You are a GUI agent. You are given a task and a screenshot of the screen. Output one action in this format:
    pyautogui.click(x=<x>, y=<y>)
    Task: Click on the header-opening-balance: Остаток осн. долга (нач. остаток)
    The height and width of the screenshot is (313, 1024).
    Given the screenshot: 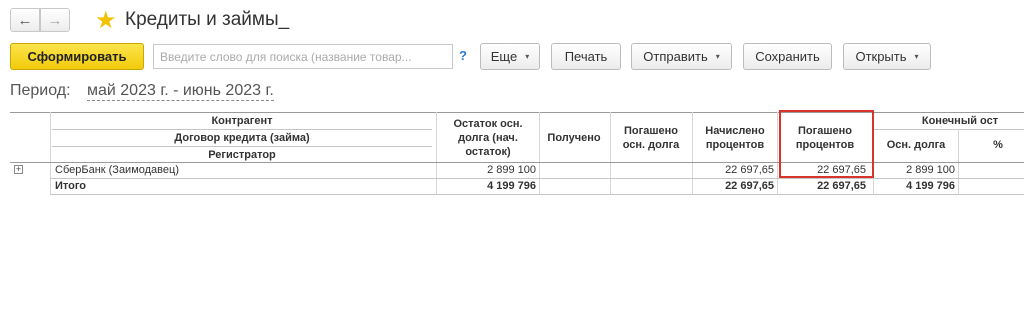 What is the action you would take?
    pyautogui.click(x=488, y=138)
    